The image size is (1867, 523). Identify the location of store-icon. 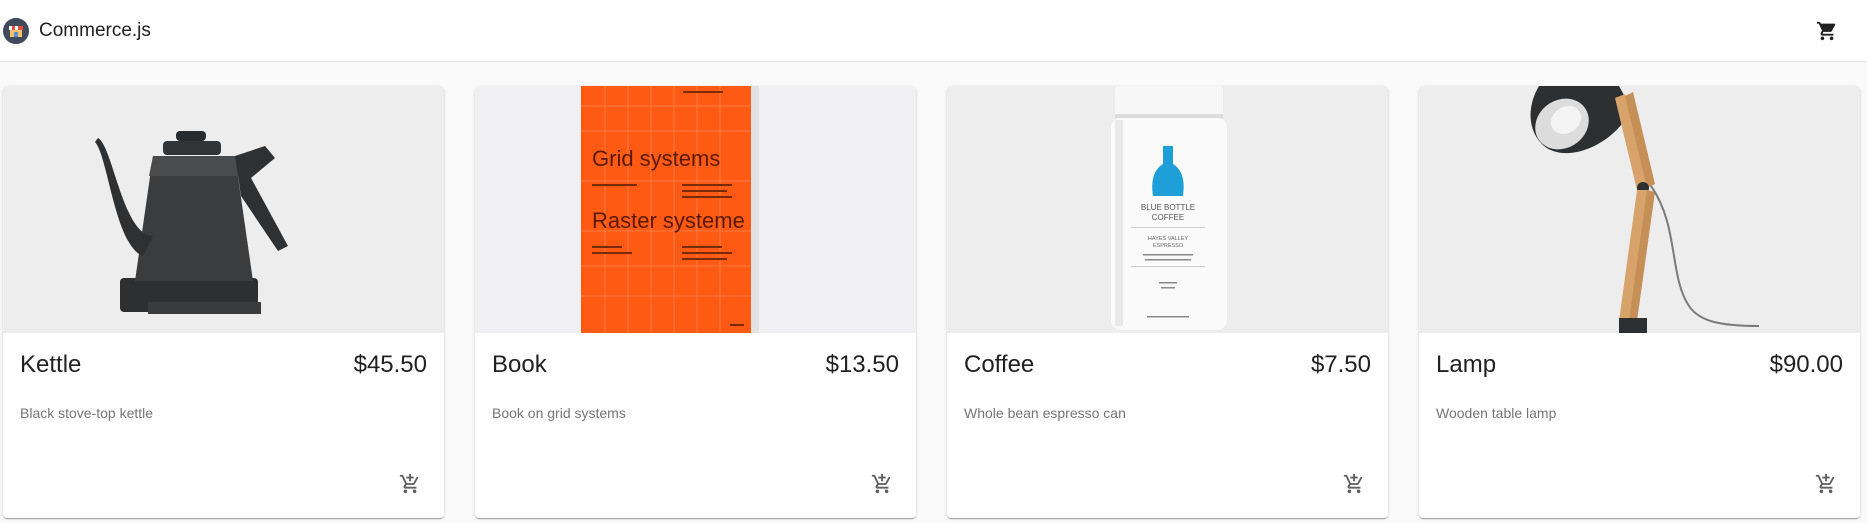
(16, 30).